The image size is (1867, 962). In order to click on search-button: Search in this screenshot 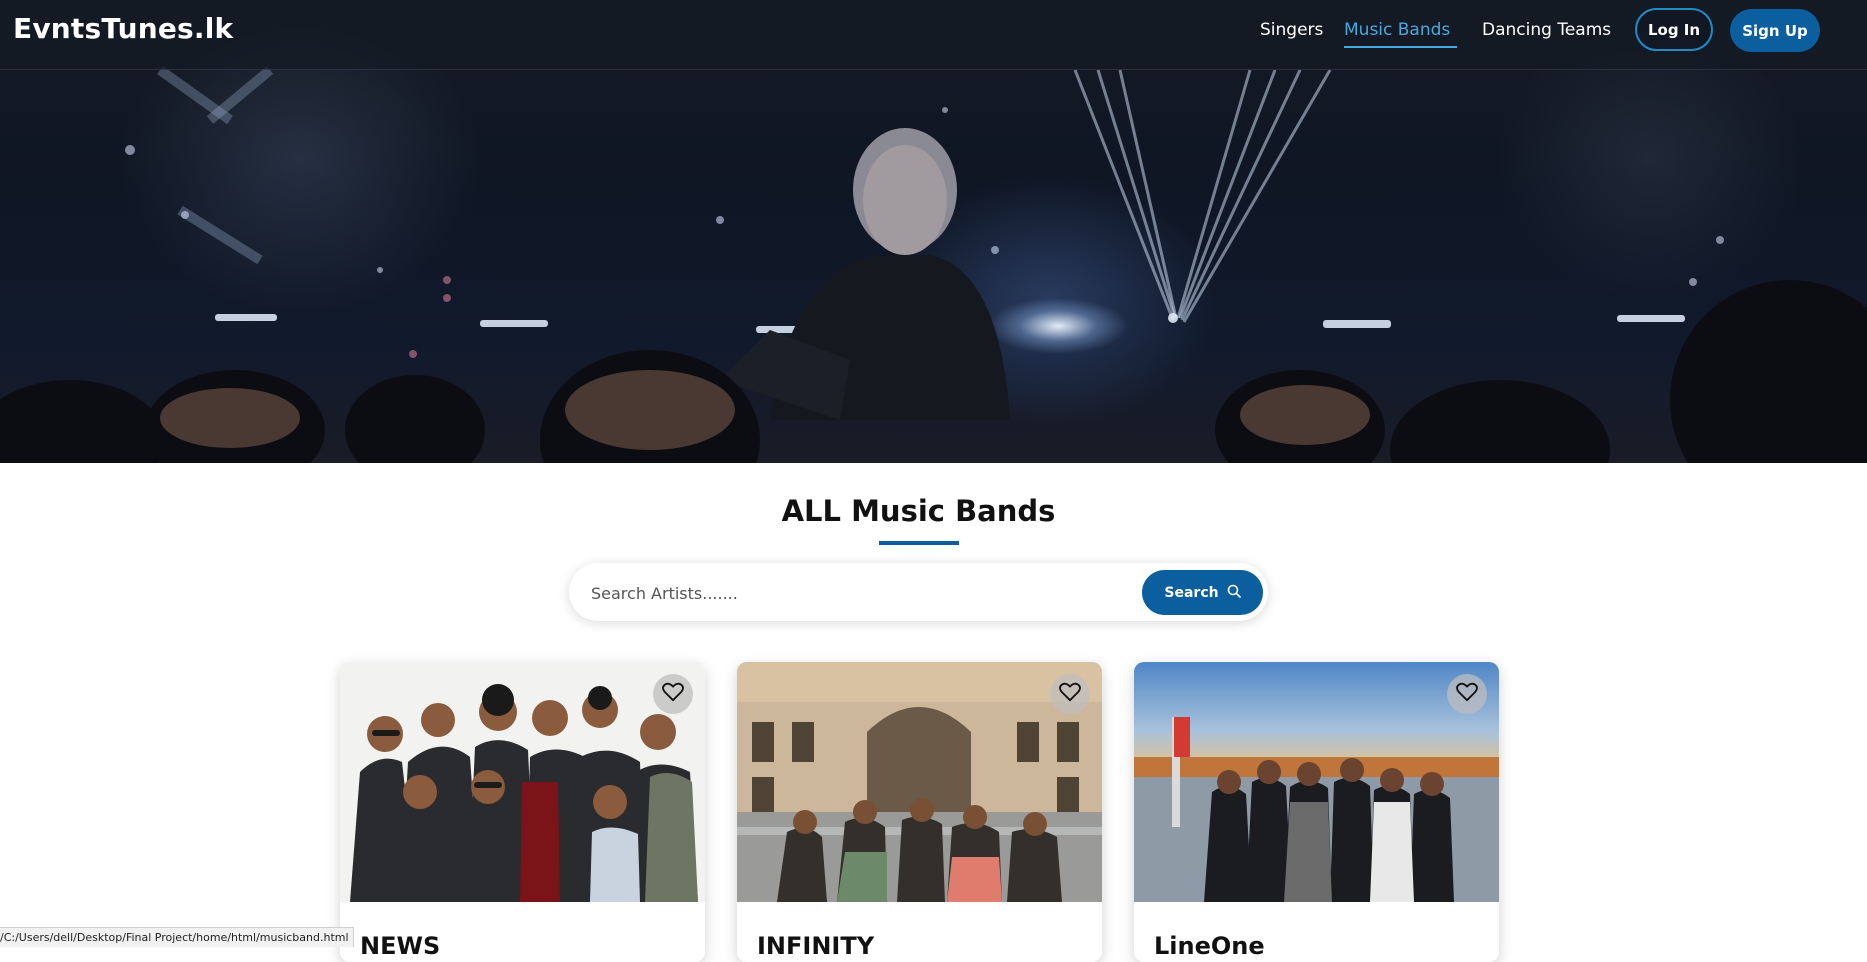, I will do `click(1202, 592)`.